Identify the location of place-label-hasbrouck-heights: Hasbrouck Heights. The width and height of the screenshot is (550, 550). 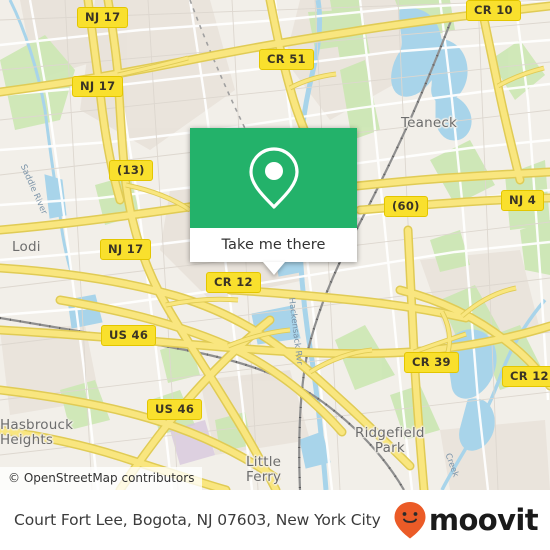
(37, 432).